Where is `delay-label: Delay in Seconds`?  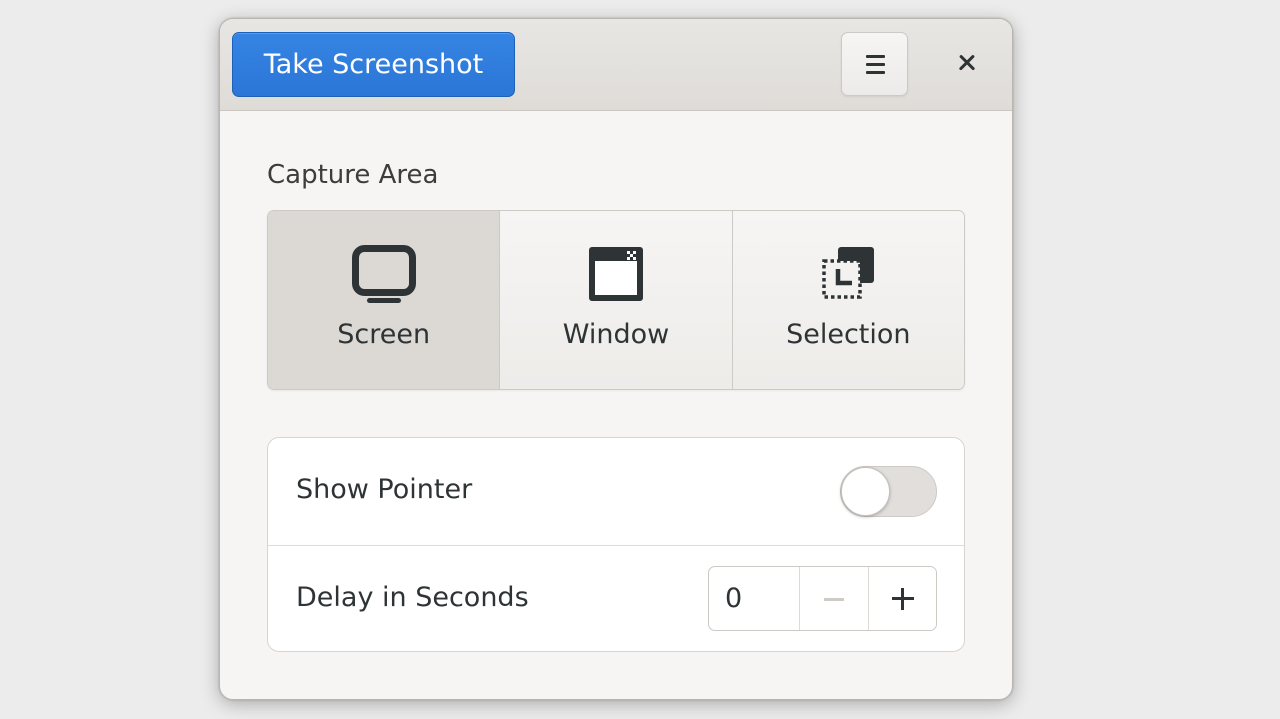
delay-label: Delay in Seconds is located at coordinates (412, 597).